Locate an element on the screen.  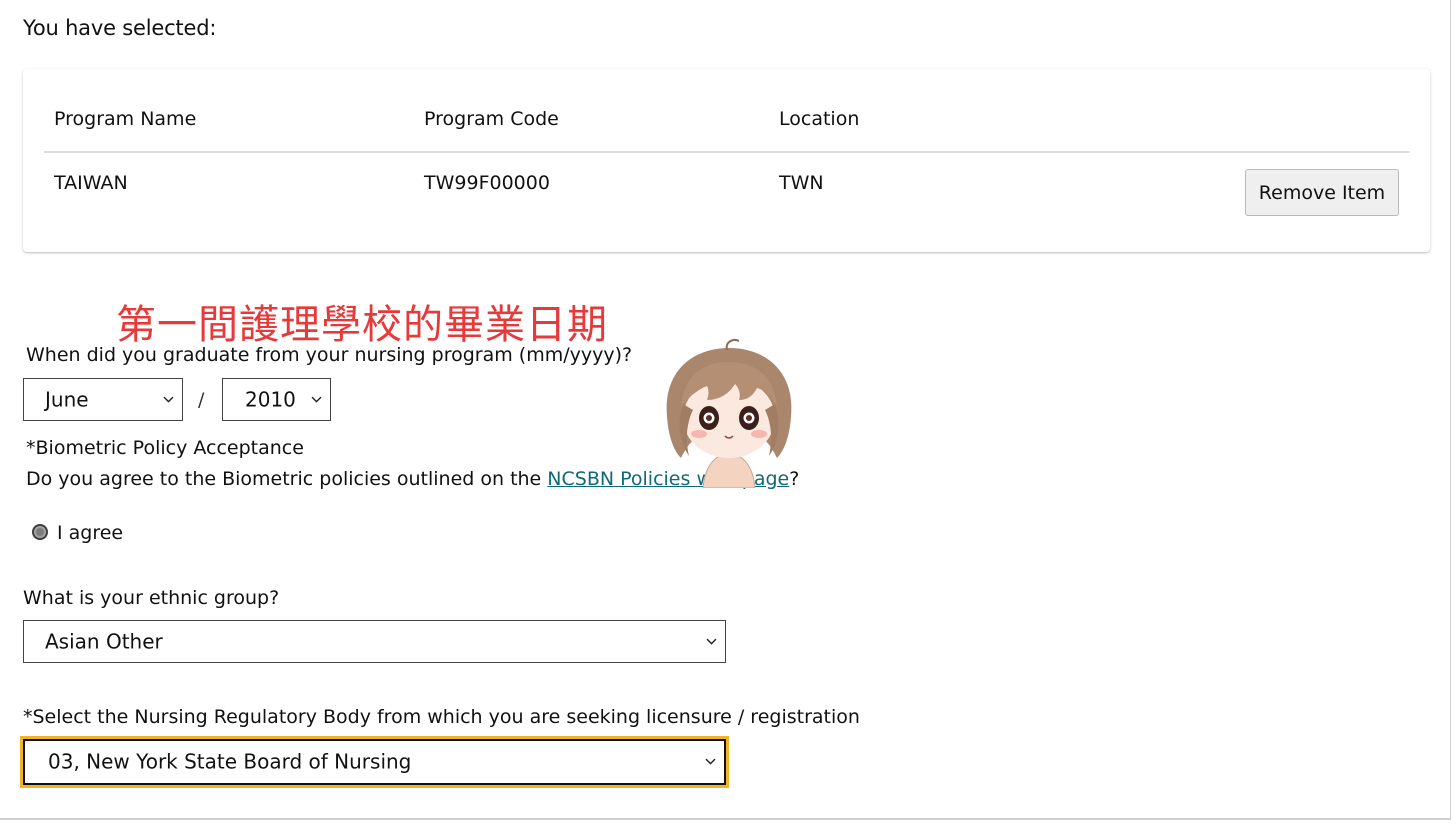
column-header-program-name: Program Name is located at coordinates (125, 119).